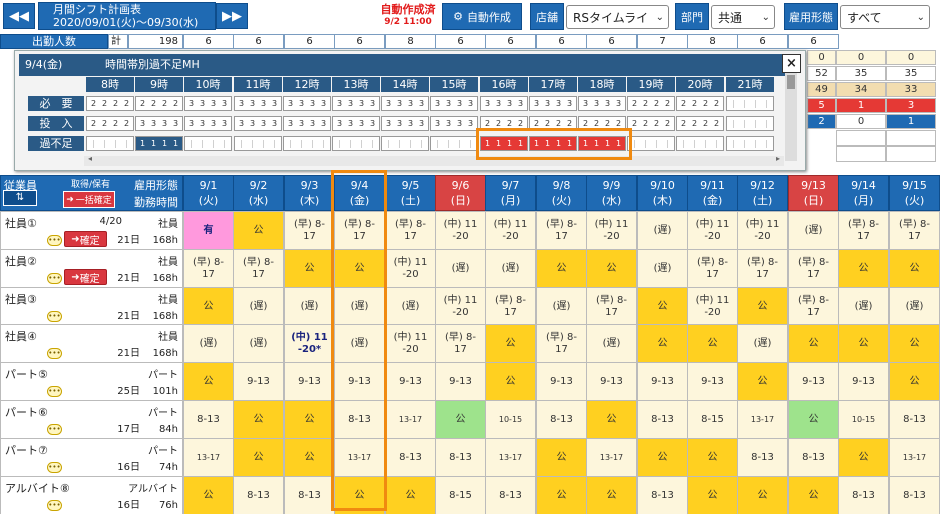 The image size is (940, 514). What do you see at coordinates (762, 193) in the screenshot?
I see `day-header: 9/12 (土)` at bounding box center [762, 193].